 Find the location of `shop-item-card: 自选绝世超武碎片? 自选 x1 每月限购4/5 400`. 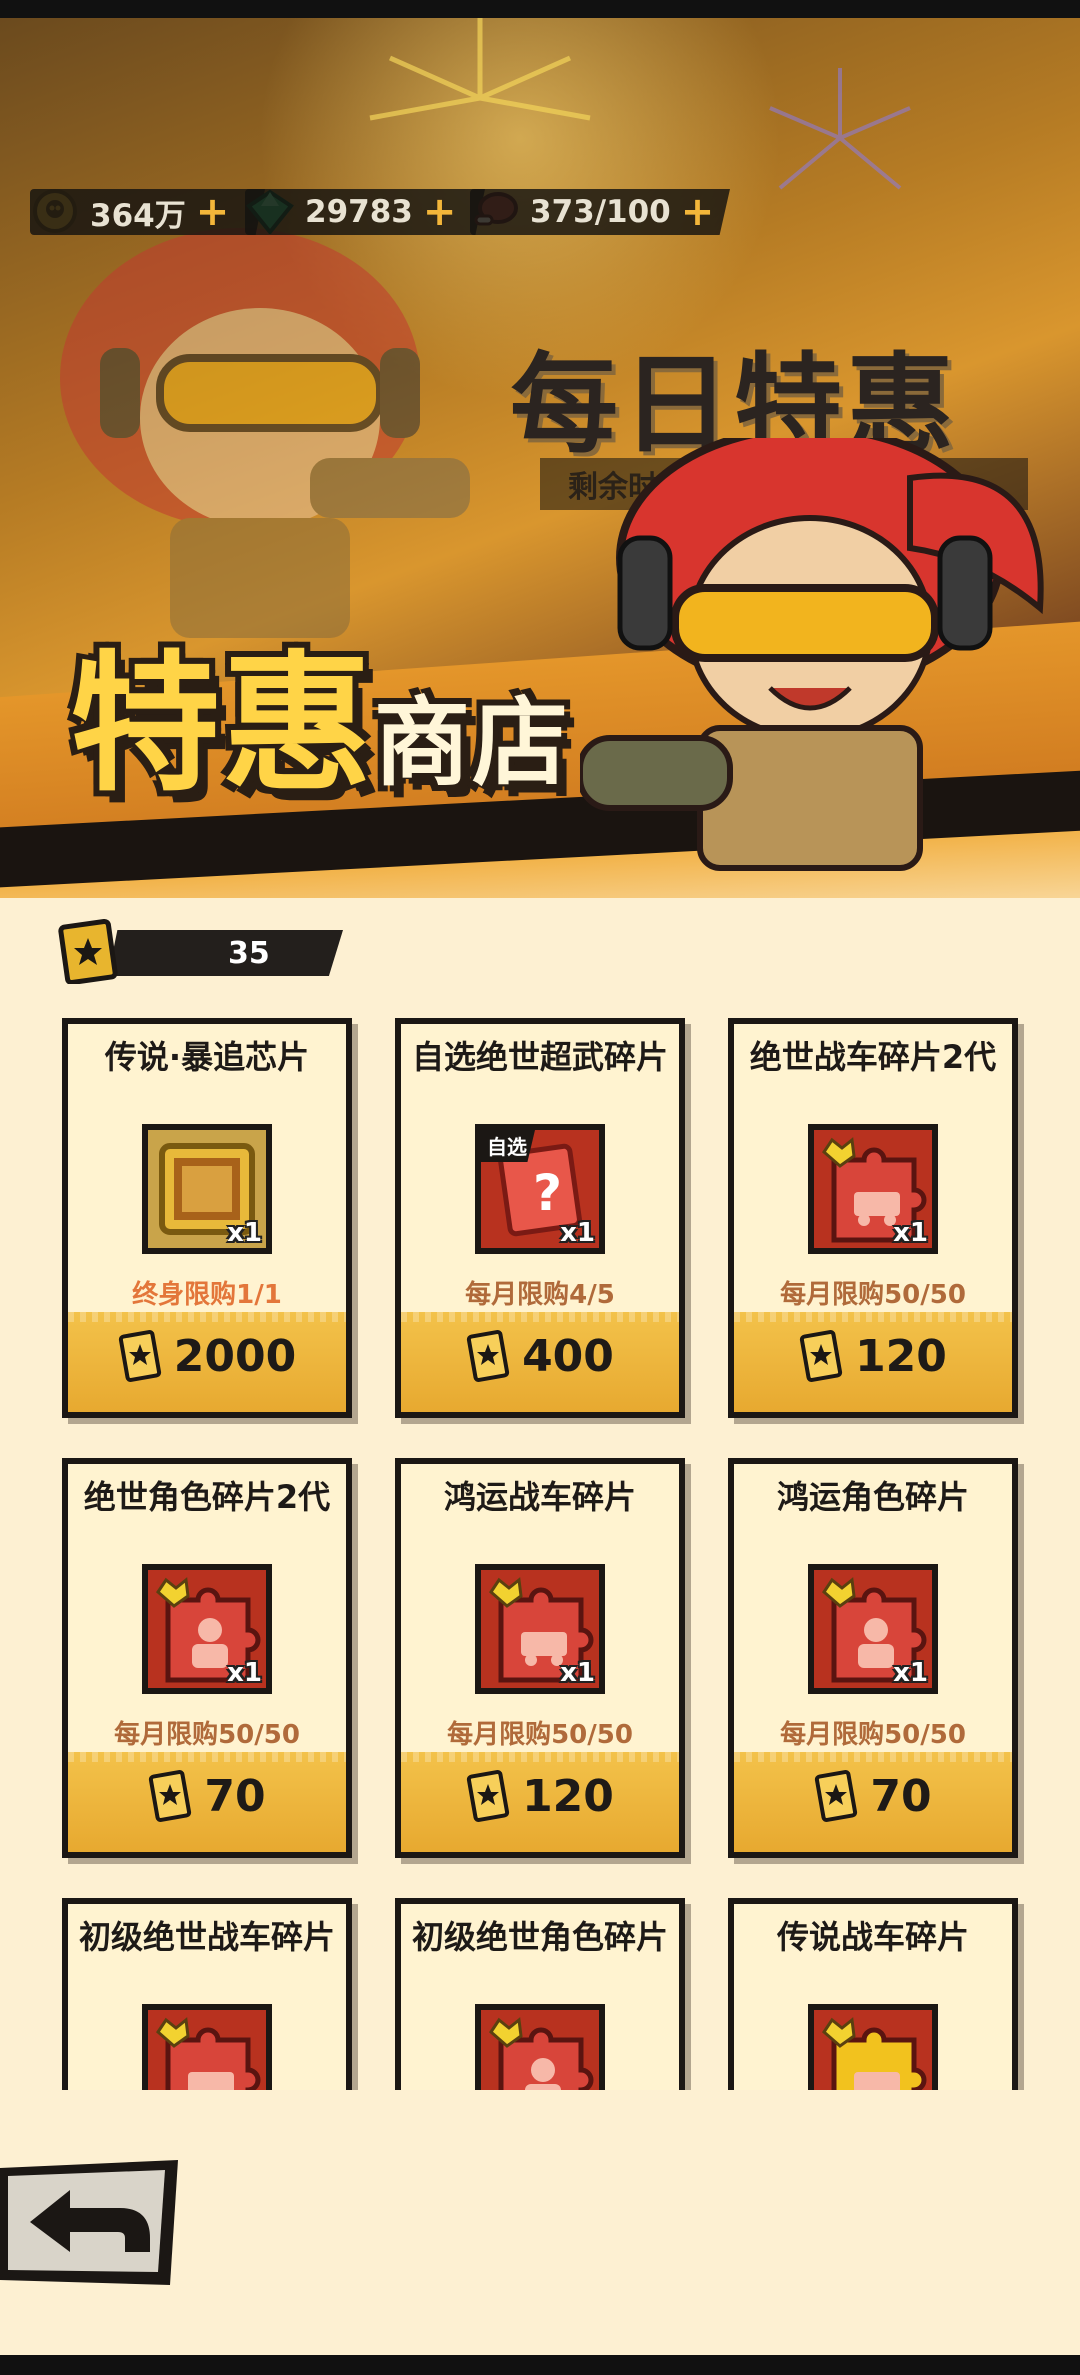

shop-item-card: 自选绝世超武碎片? 自选 x1 每月限购4/5 400 is located at coordinates (540, 1218).